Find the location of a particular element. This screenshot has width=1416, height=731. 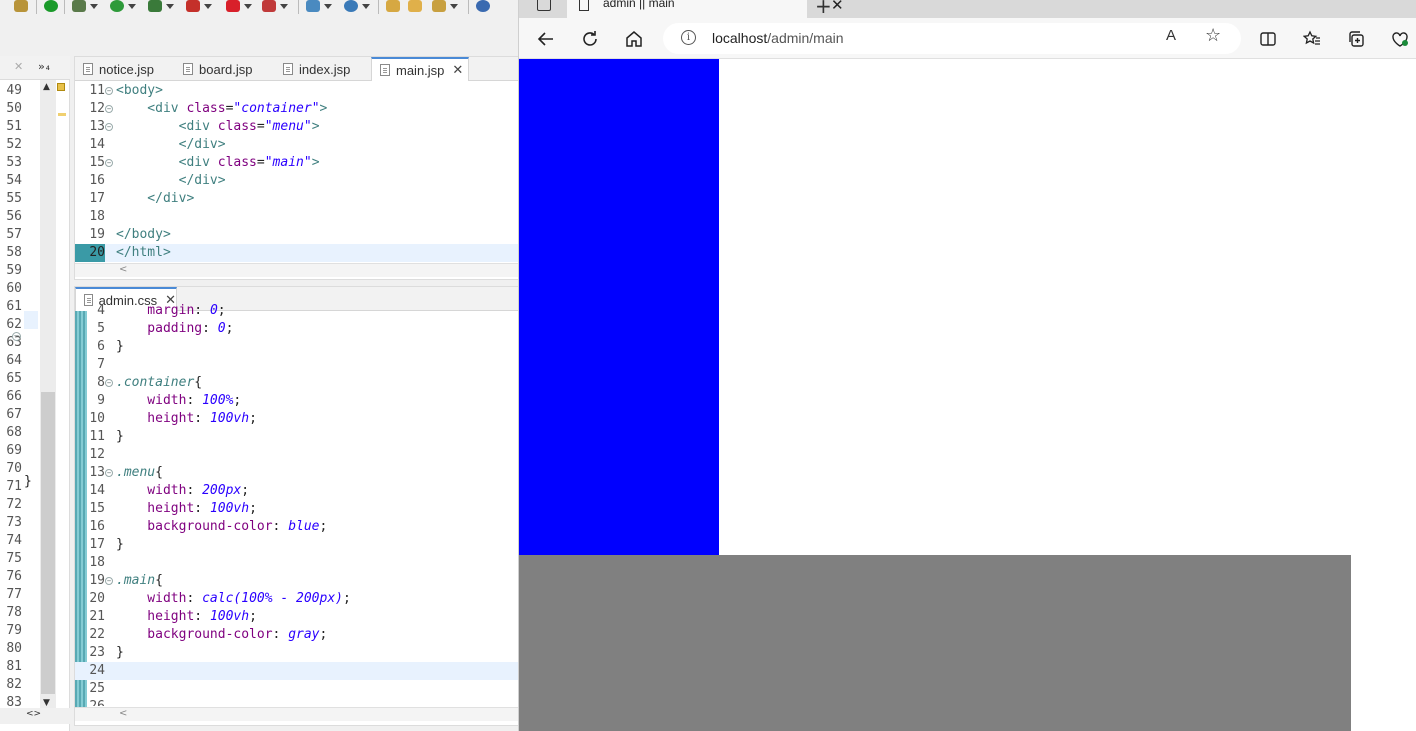

favorites-icon is located at coordinates (1311, 37).